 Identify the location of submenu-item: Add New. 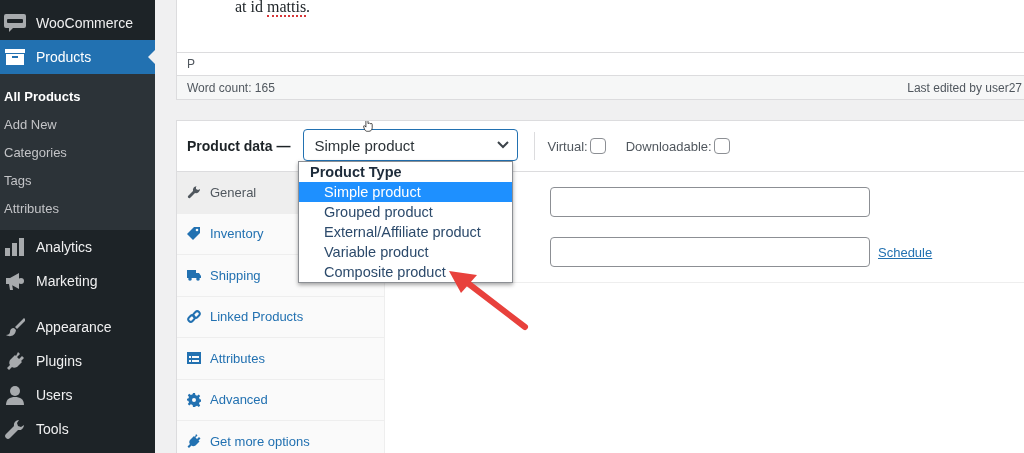
(77, 124).